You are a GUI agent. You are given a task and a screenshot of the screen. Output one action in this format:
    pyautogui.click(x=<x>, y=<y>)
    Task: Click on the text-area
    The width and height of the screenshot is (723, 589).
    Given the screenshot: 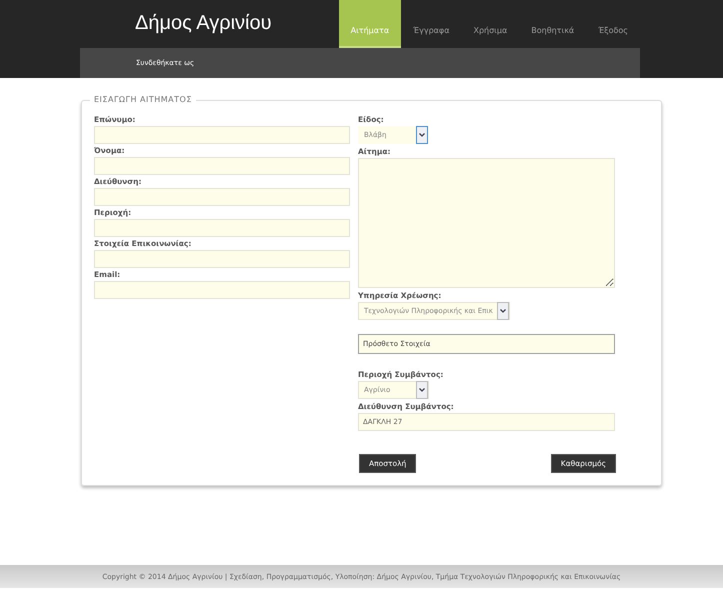 What is the action you would take?
    pyautogui.click(x=486, y=223)
    